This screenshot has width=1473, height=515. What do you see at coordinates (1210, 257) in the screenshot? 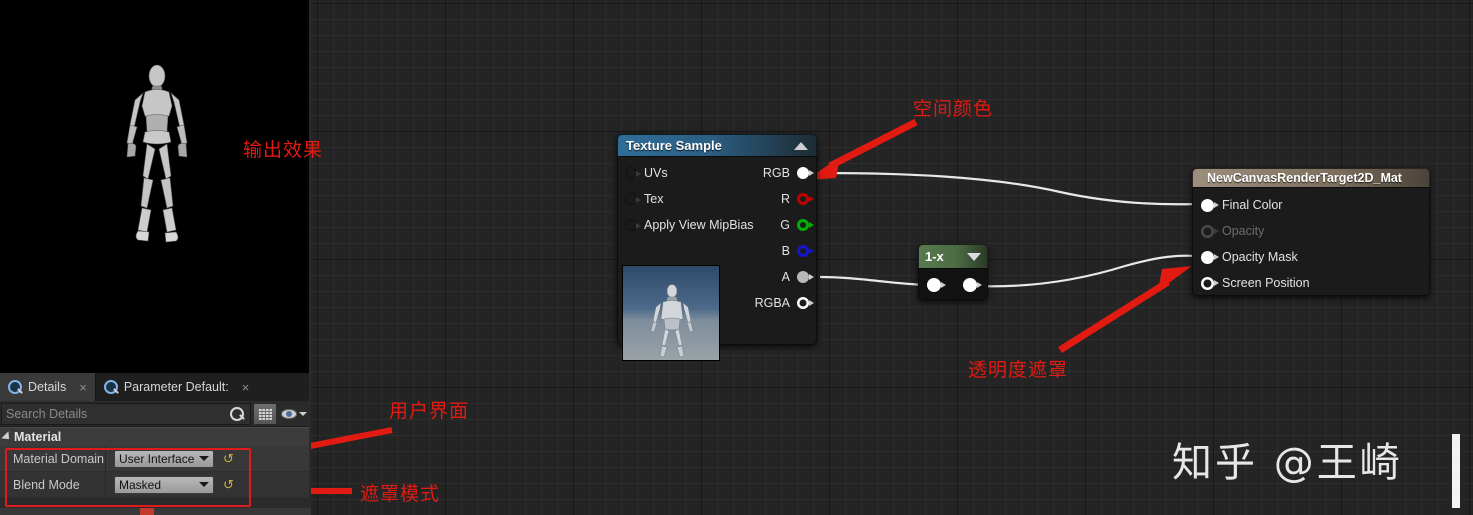
I see `input-pin-opacity-mask` at bounding box center [1210, 257].